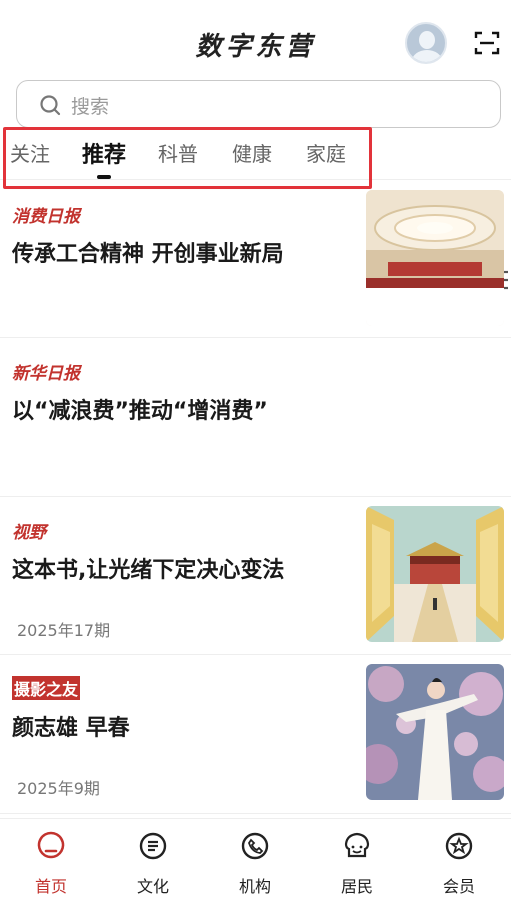  Describe the element at coordinates (458, 886) in the screenshot. I see `tabbar-label: 会员` at that location.